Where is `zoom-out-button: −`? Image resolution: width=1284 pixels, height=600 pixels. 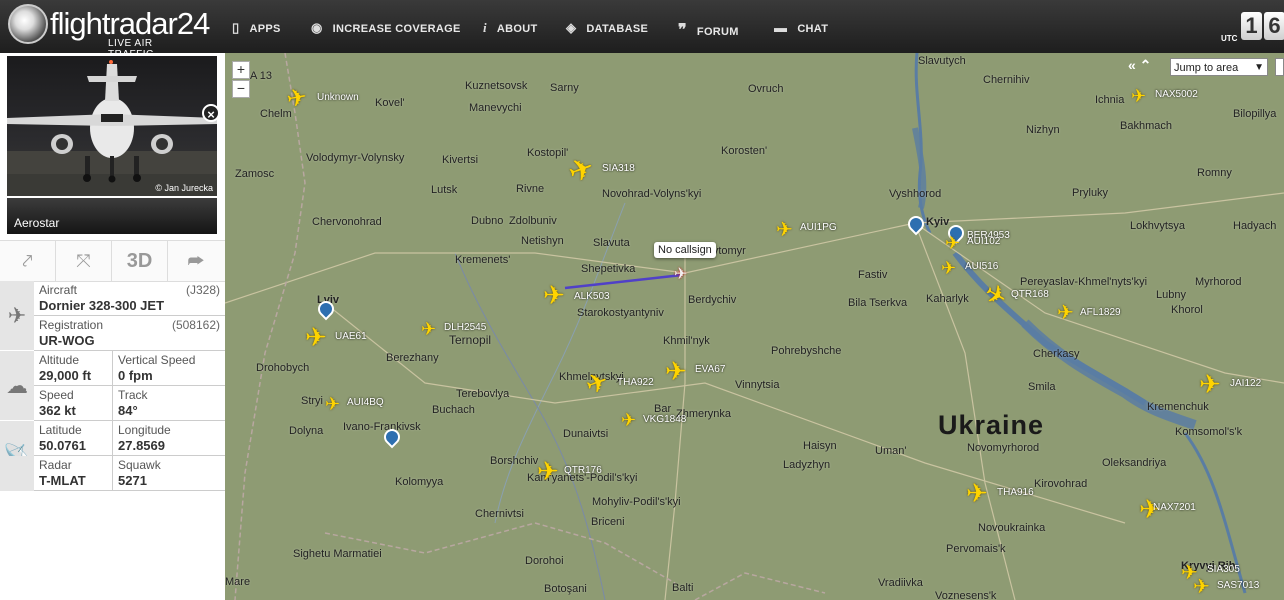 zoom-out-button: − is located at coordinates (241, 89).